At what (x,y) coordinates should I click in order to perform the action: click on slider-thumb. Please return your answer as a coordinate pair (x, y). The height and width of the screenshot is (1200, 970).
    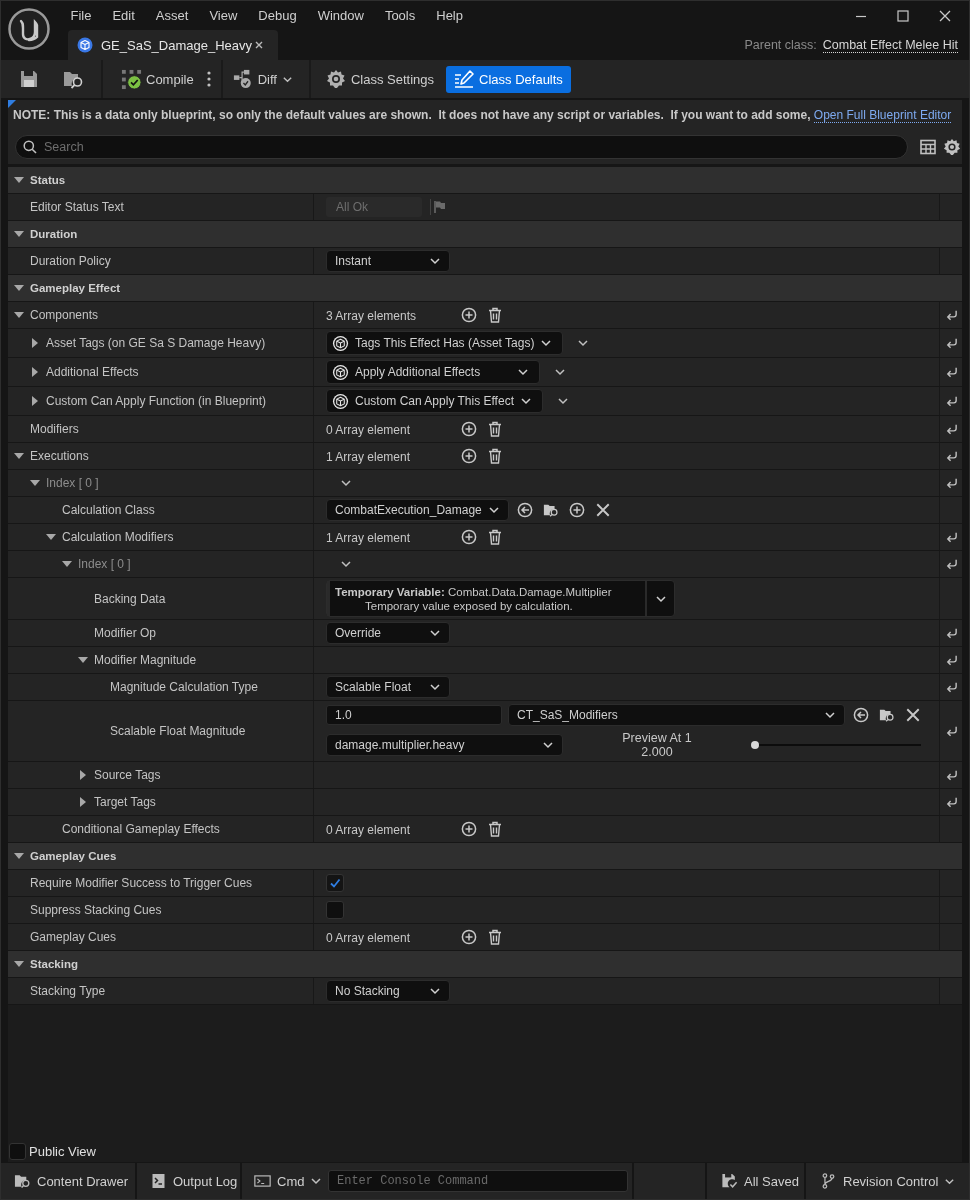
    Looking at the image, I should click on (755, 745).